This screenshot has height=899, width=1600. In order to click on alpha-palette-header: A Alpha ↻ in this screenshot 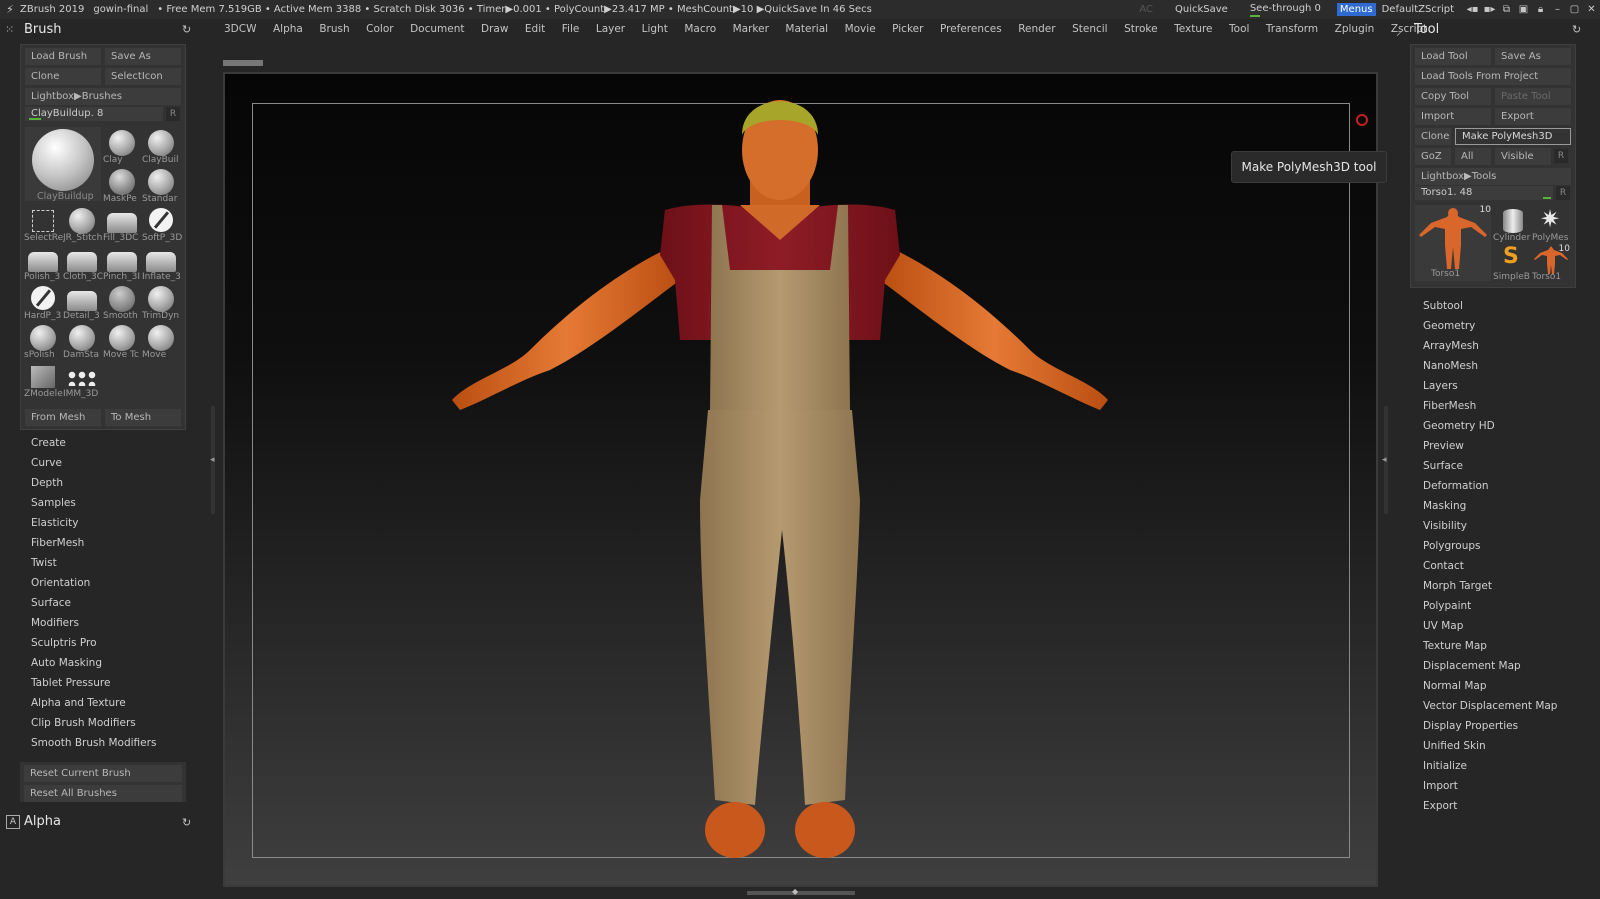, I will do `click(100, 823)`.